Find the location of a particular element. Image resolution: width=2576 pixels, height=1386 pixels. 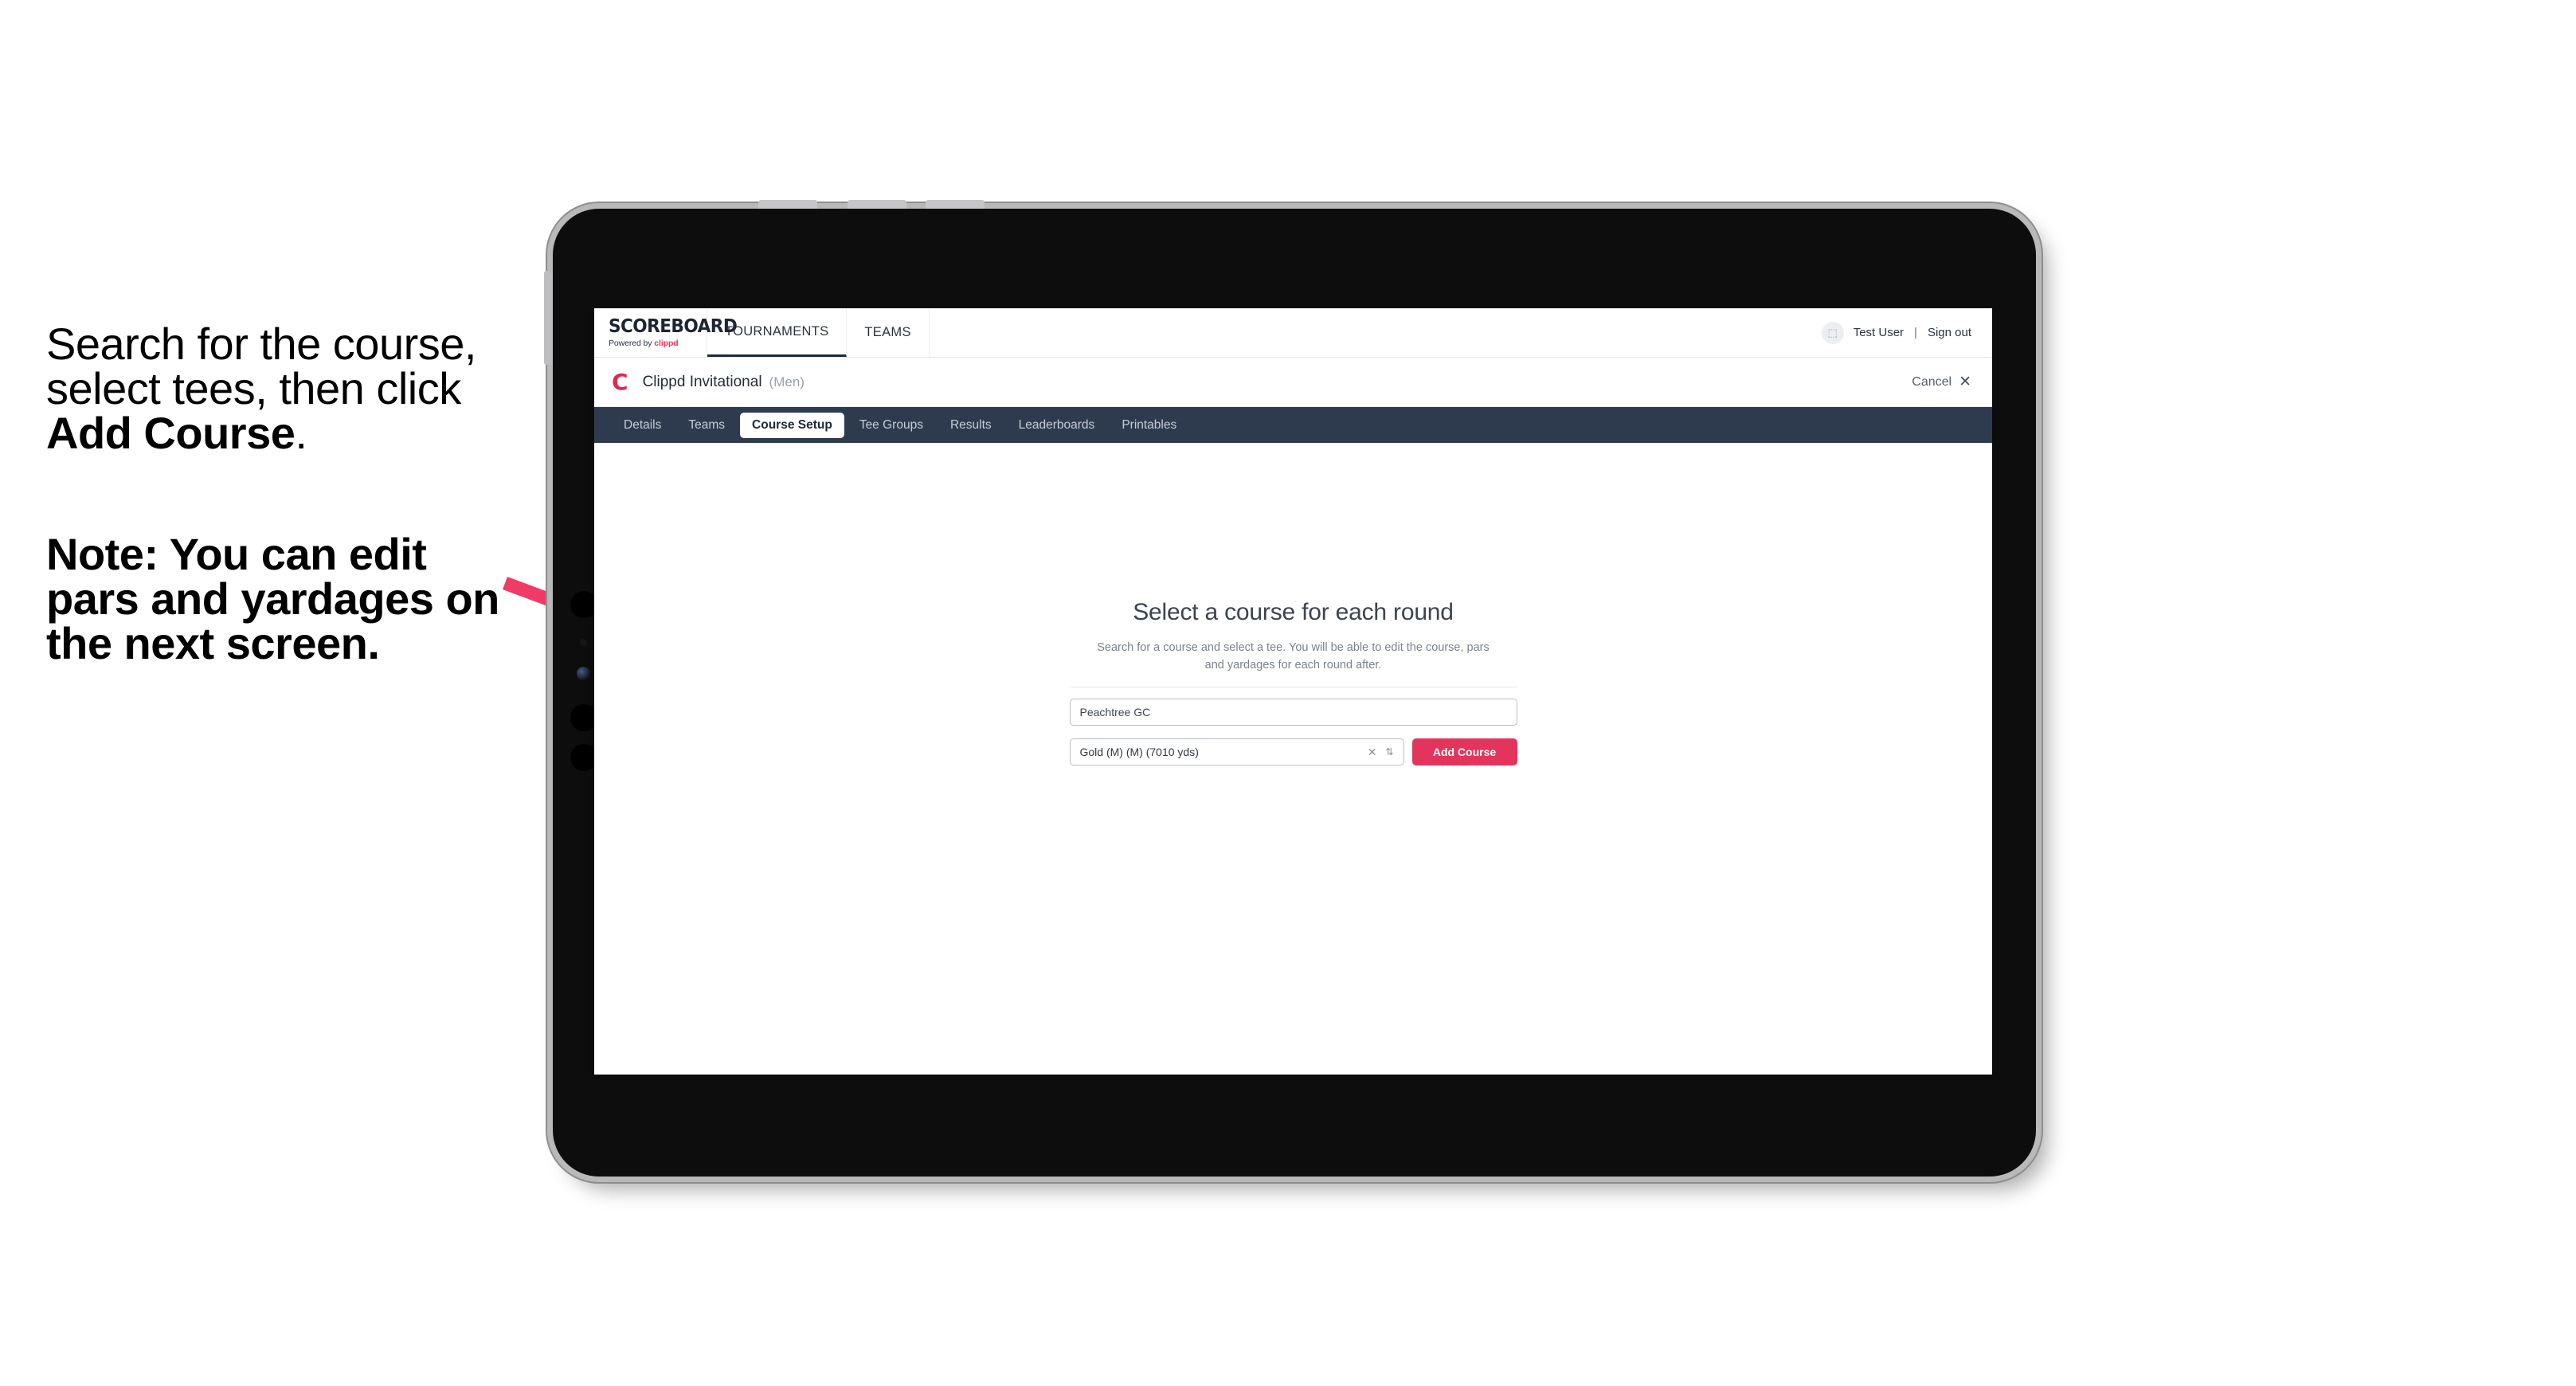

tee-select-controls: ✕ ⇅ is located at coordinates (1381, 752).